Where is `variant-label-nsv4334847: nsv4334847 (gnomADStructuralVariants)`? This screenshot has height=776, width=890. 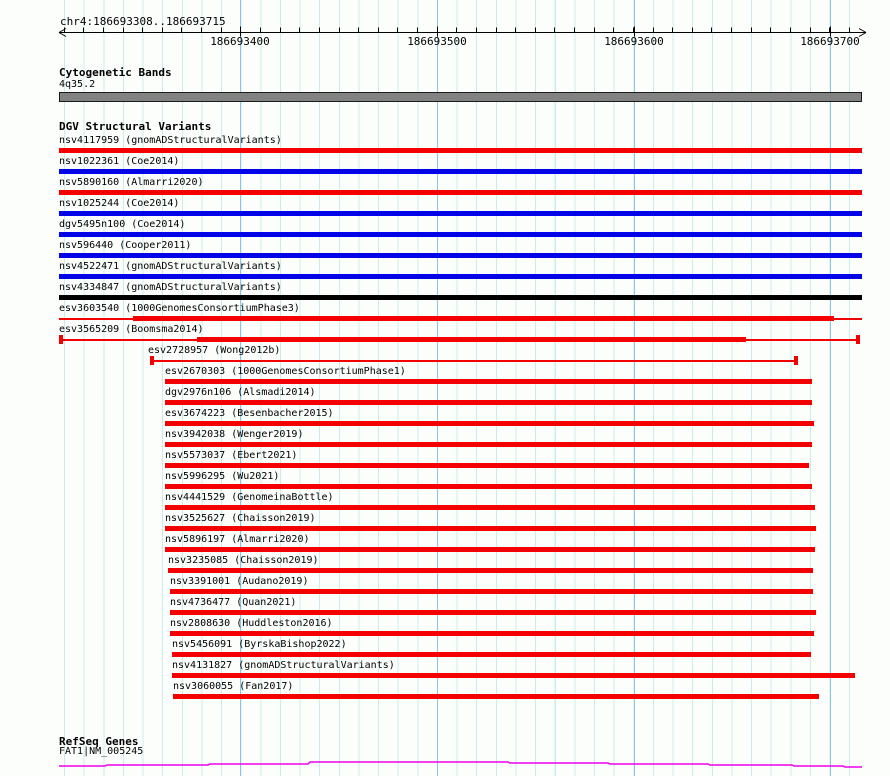
variant-label-nsv4334847: nsv4334847 (gnomADStructuralVariants) is located at coordinates (170, 288).